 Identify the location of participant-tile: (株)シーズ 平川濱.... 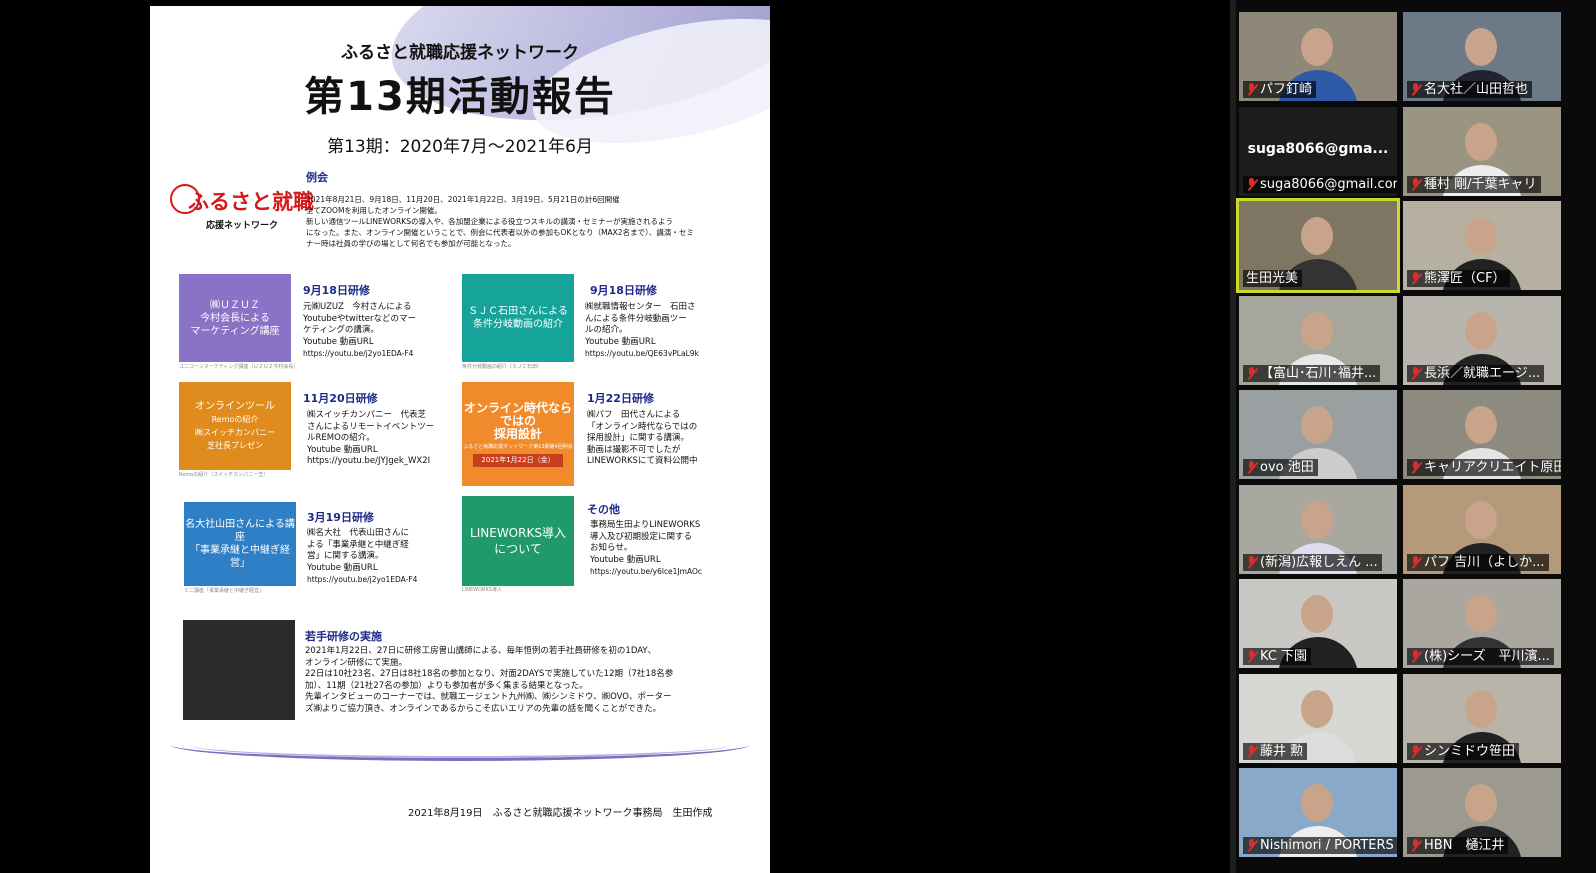
(1482, 623).